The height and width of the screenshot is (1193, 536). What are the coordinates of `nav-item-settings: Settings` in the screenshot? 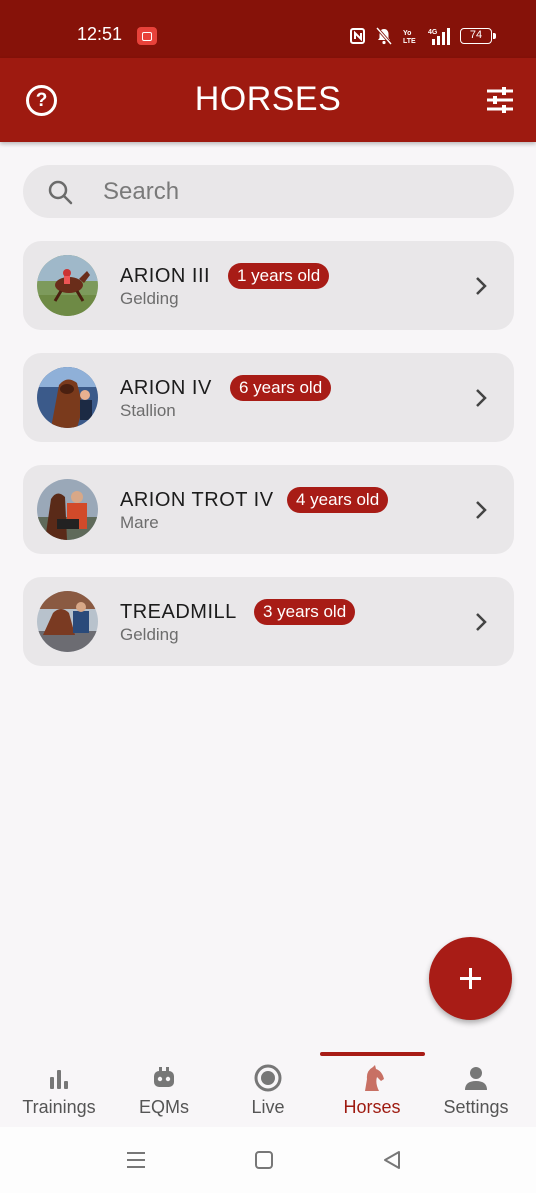 It's located at (476, 1090).